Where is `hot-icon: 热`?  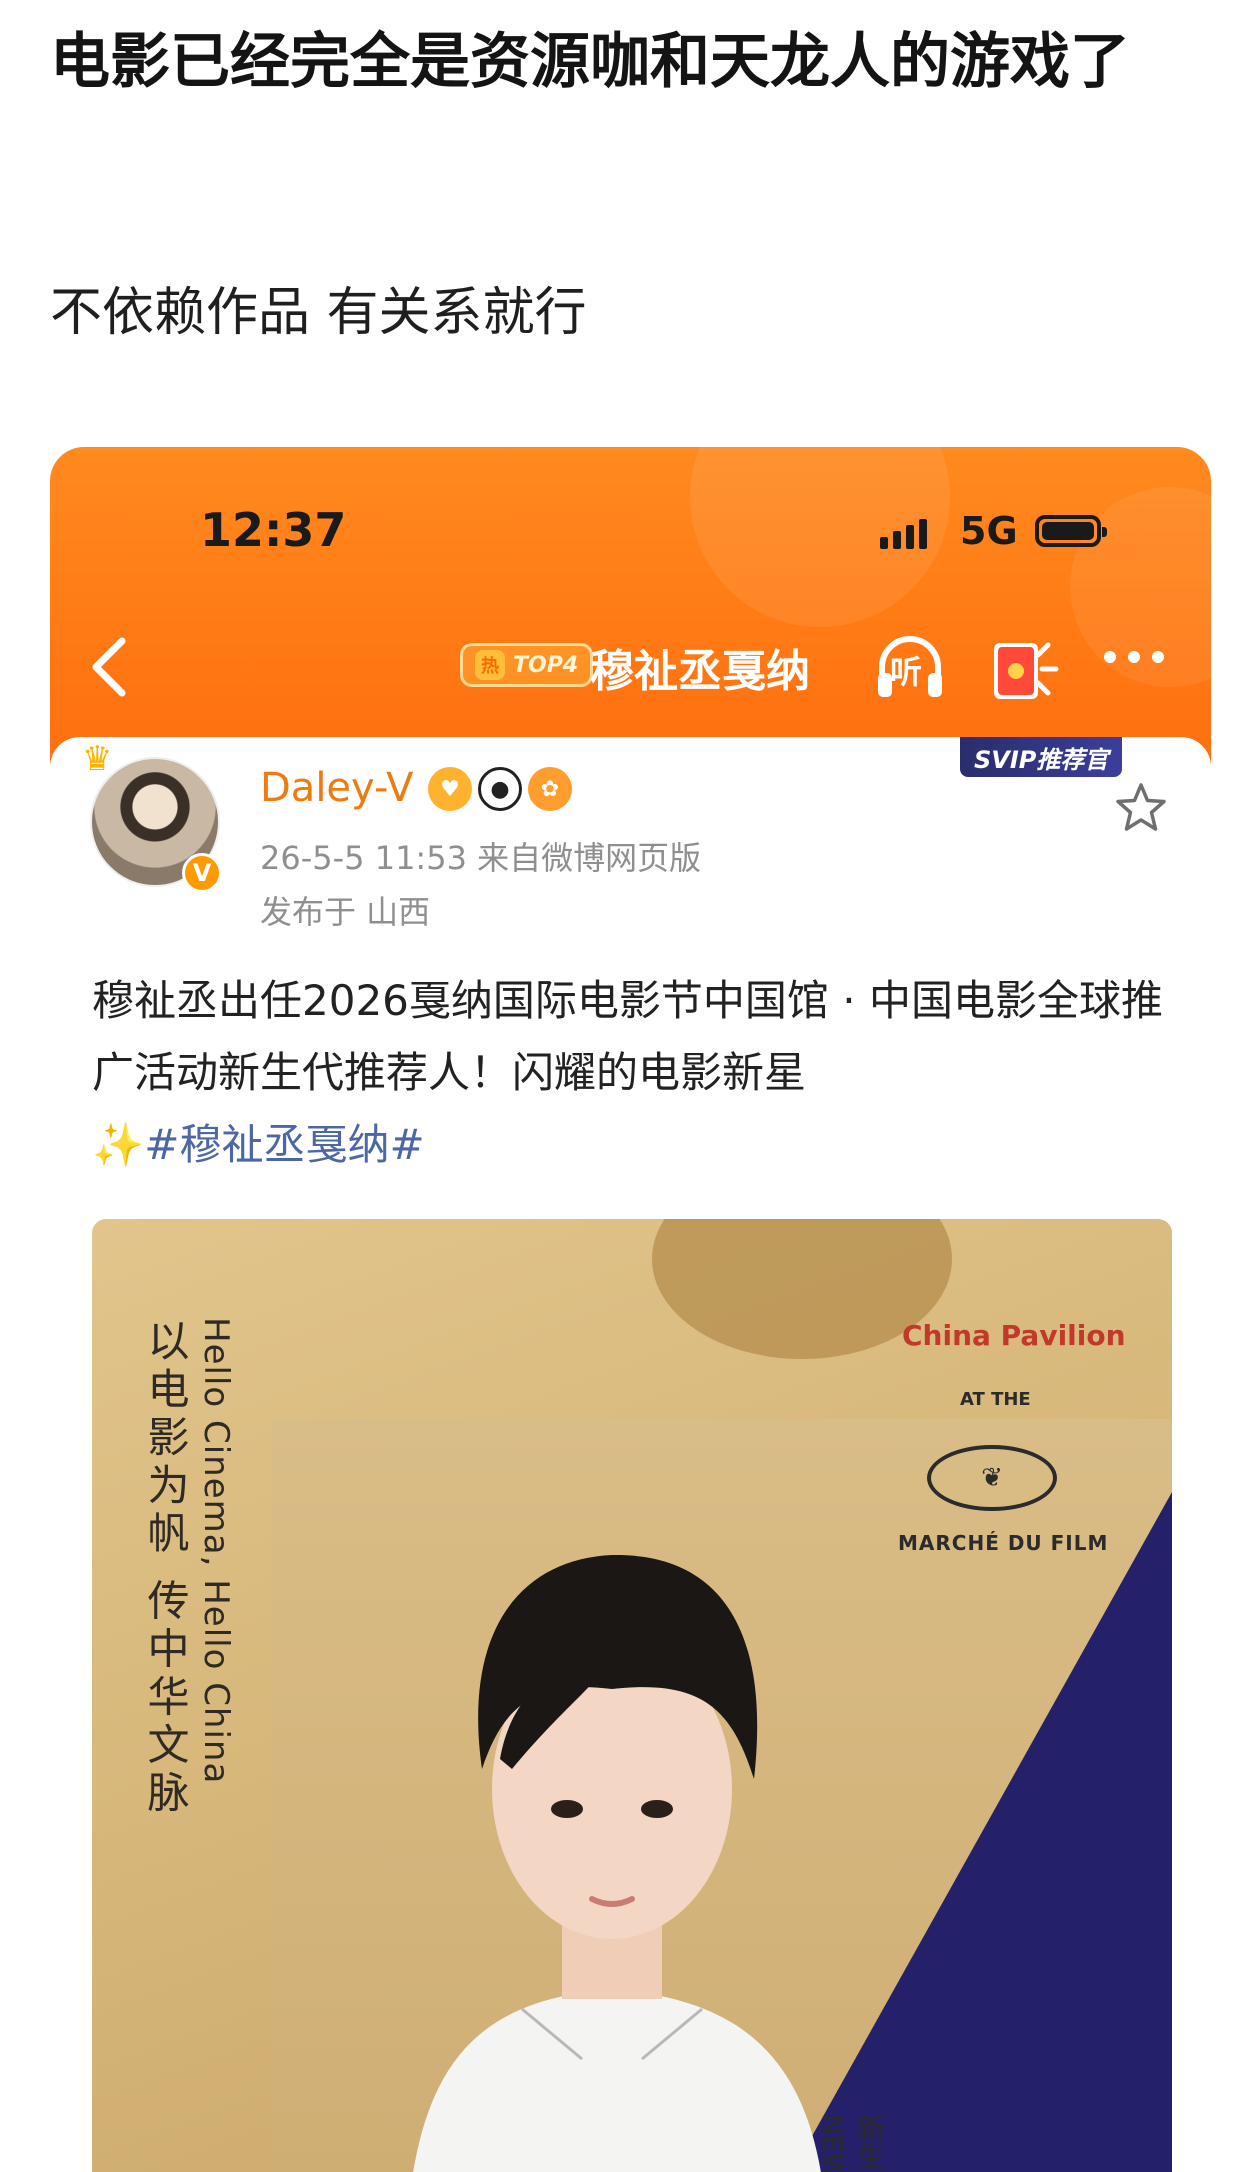
hot-icon: 热 is located at coordinates (490, 665).